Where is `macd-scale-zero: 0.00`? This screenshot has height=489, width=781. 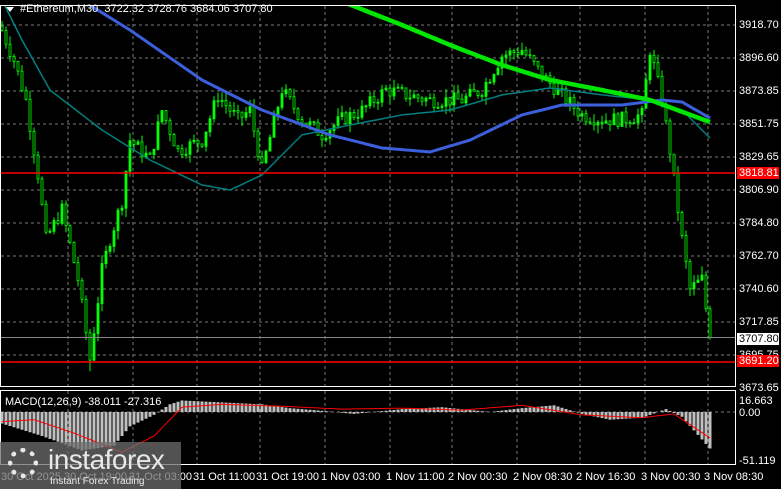
macd-scale-zero: 0.00 is located at coordinates (750, 413).